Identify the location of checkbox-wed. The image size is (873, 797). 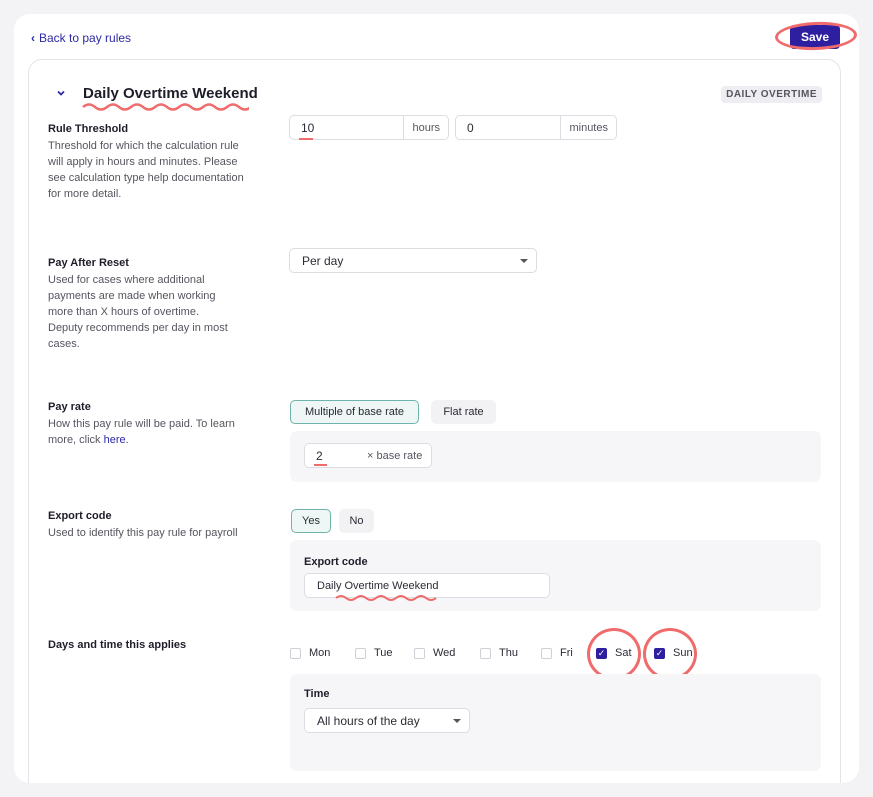
(419, 653).